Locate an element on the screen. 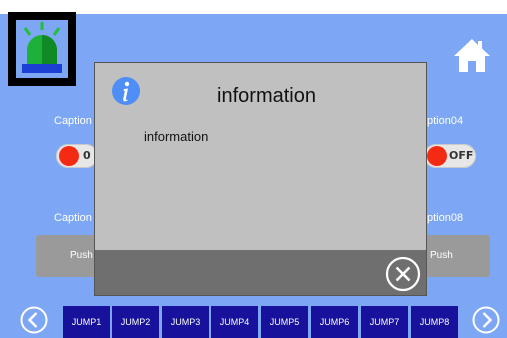  dialog-title: information is located at coordinates (266, 96).